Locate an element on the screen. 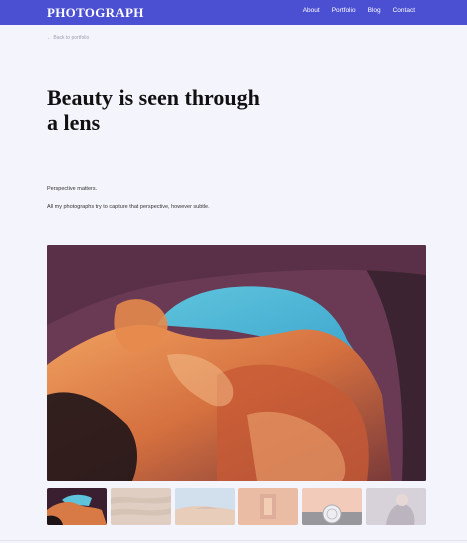 This screenshot has height=543, width=467. nav-link-contact: Contact is located at coordinates (404, 10).